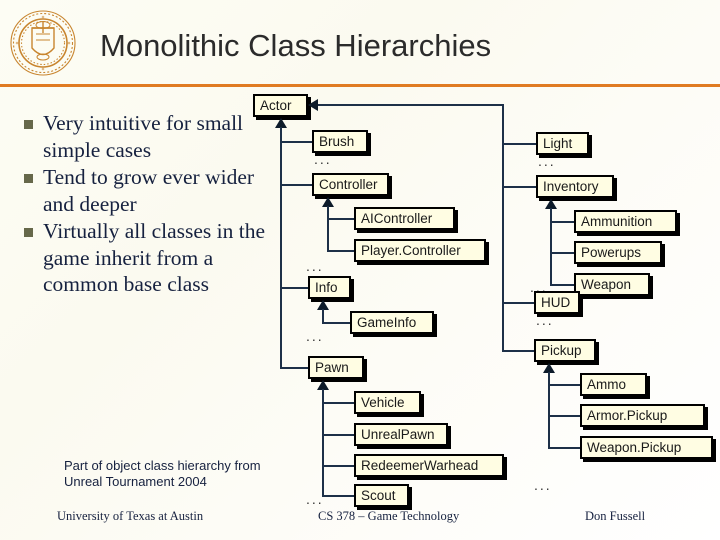 This screenshot has width=720, height=540. Describe the element at coordinates (389, 516) in the screenshot. I see `footer-center: CS 378 – Game Technology` at that location.